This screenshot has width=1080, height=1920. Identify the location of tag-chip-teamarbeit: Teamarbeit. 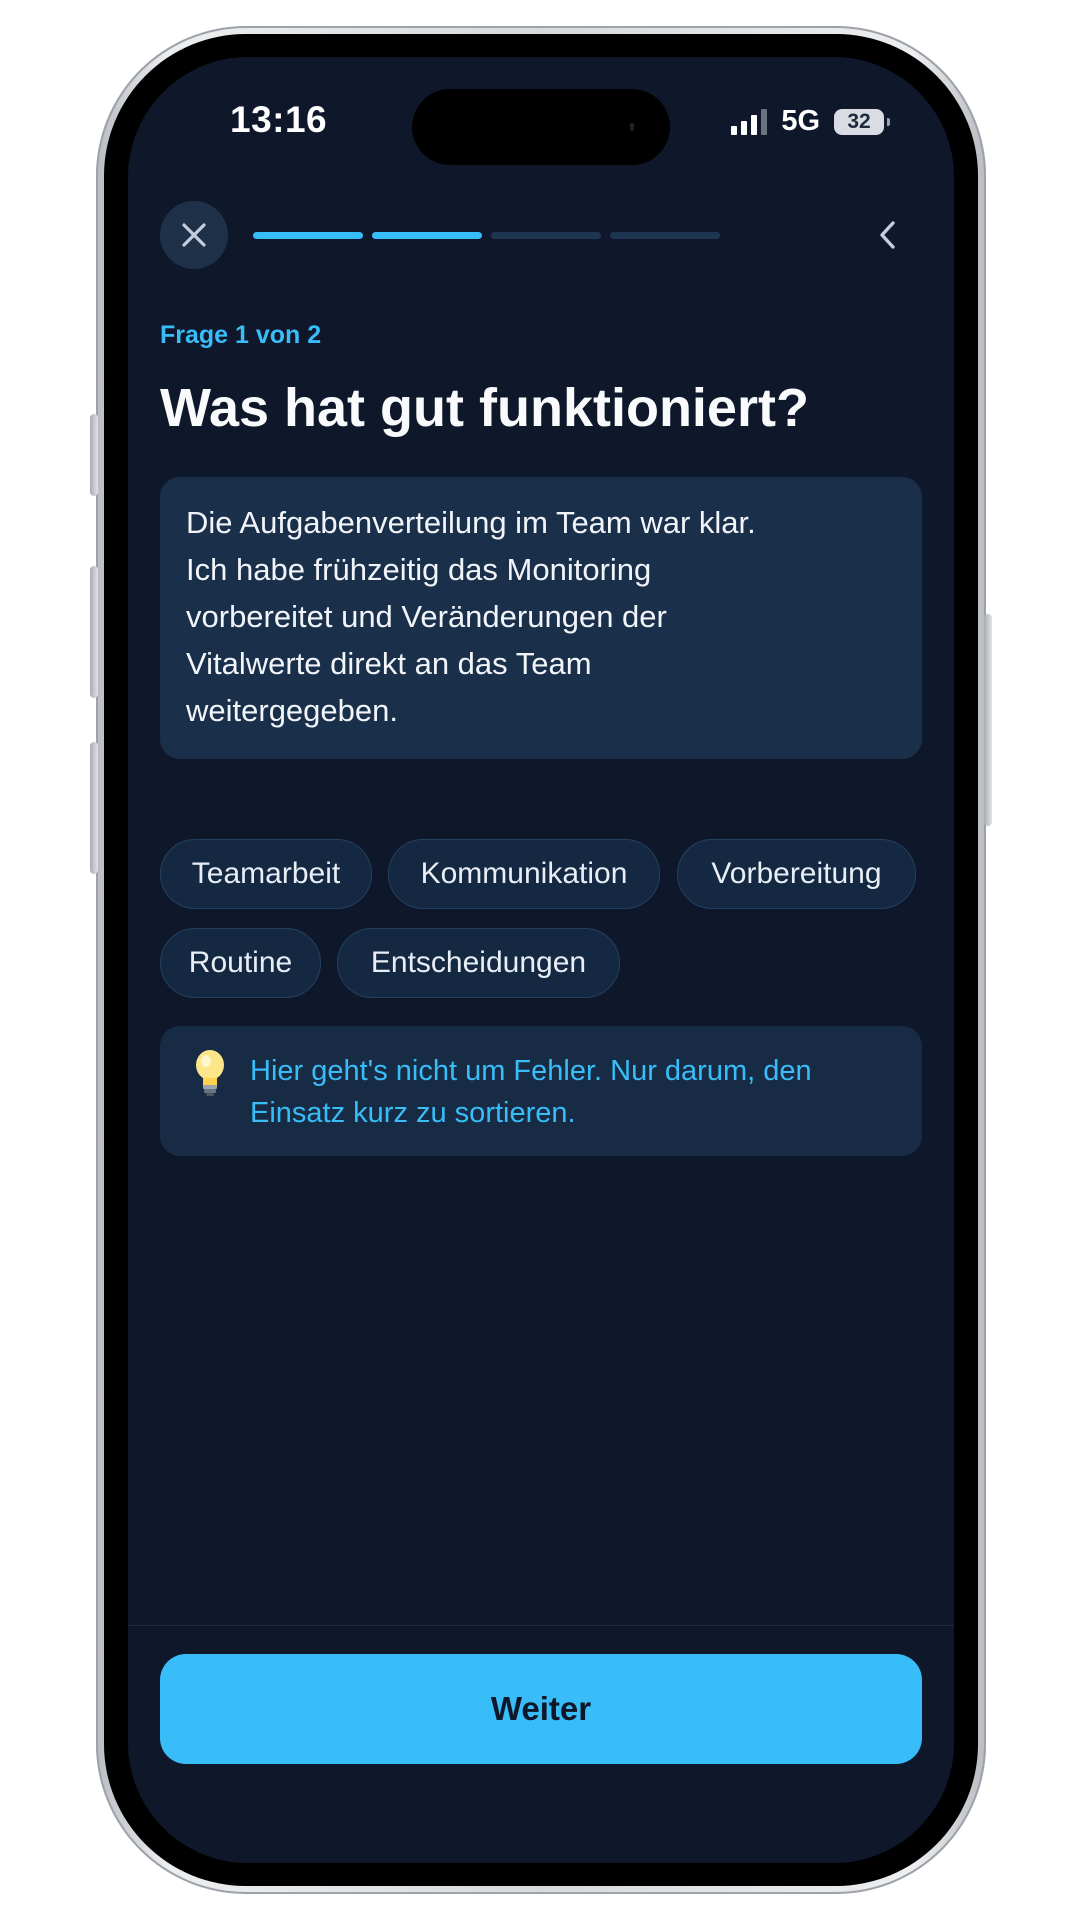
(266, 874).